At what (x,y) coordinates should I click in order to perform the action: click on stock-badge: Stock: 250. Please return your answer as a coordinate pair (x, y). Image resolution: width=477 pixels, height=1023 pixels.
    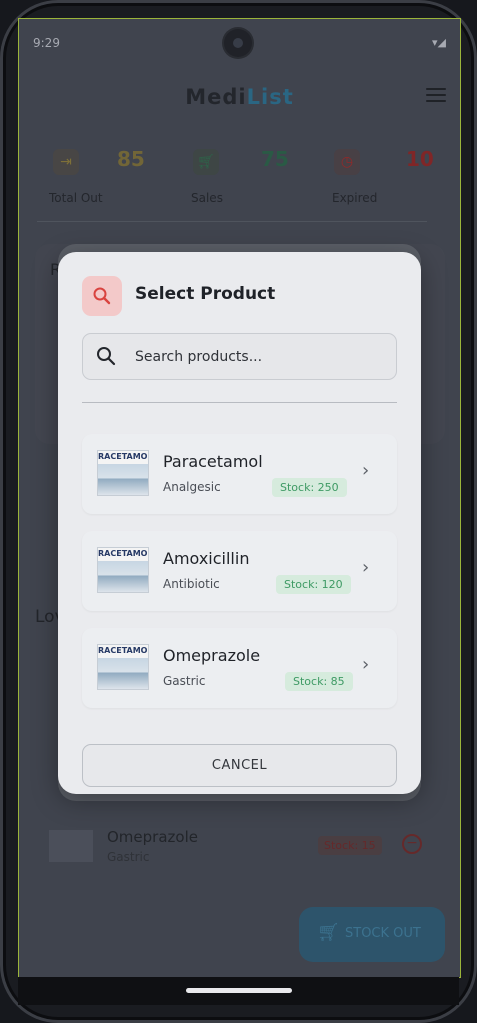
    Looking at the image, I should click on (309, 487).